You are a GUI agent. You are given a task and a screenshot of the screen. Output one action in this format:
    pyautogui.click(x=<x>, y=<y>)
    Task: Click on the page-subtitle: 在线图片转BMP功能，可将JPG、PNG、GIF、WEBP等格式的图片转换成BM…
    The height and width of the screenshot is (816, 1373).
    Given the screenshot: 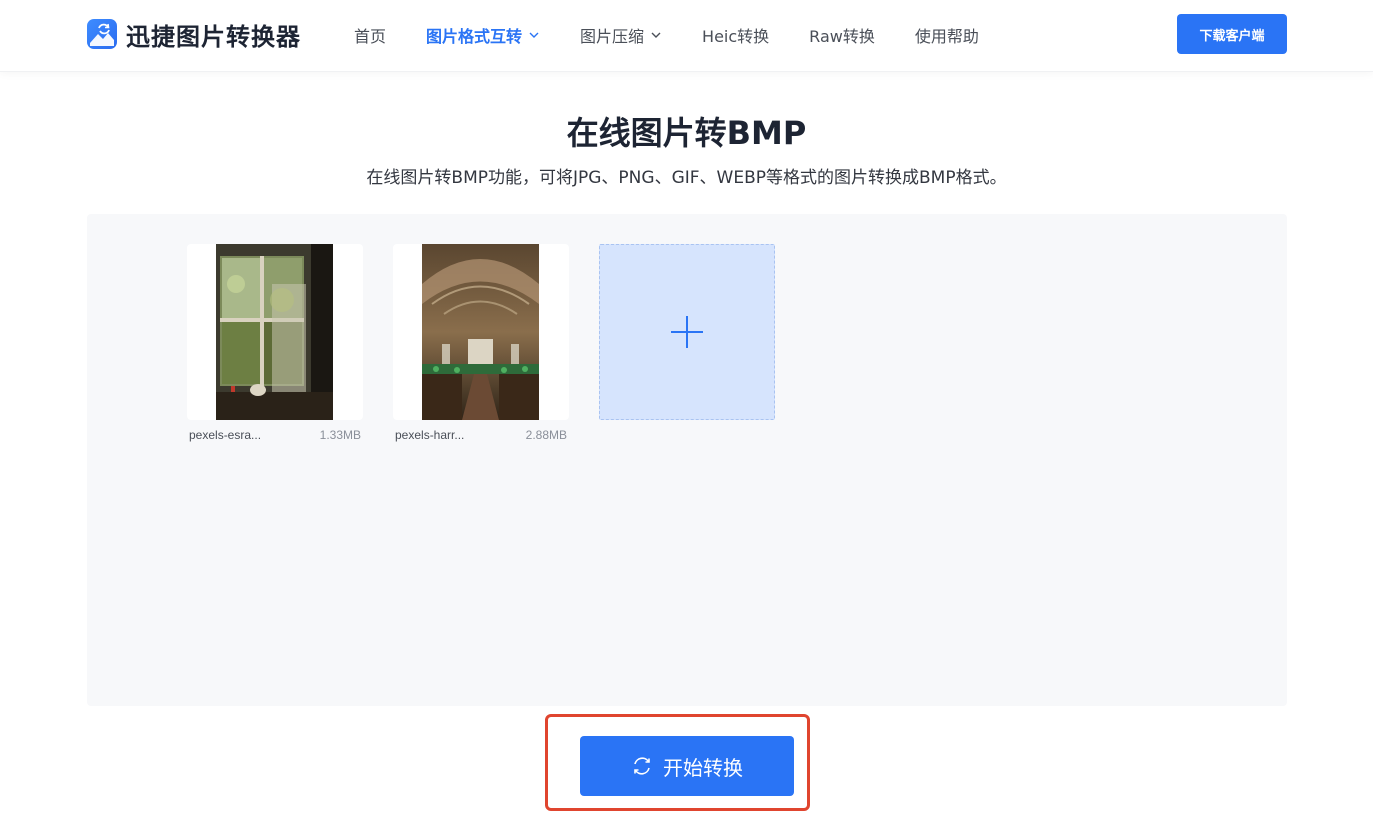 What is the action you would take?
    pyautogui.click(x=686, y=178)
    